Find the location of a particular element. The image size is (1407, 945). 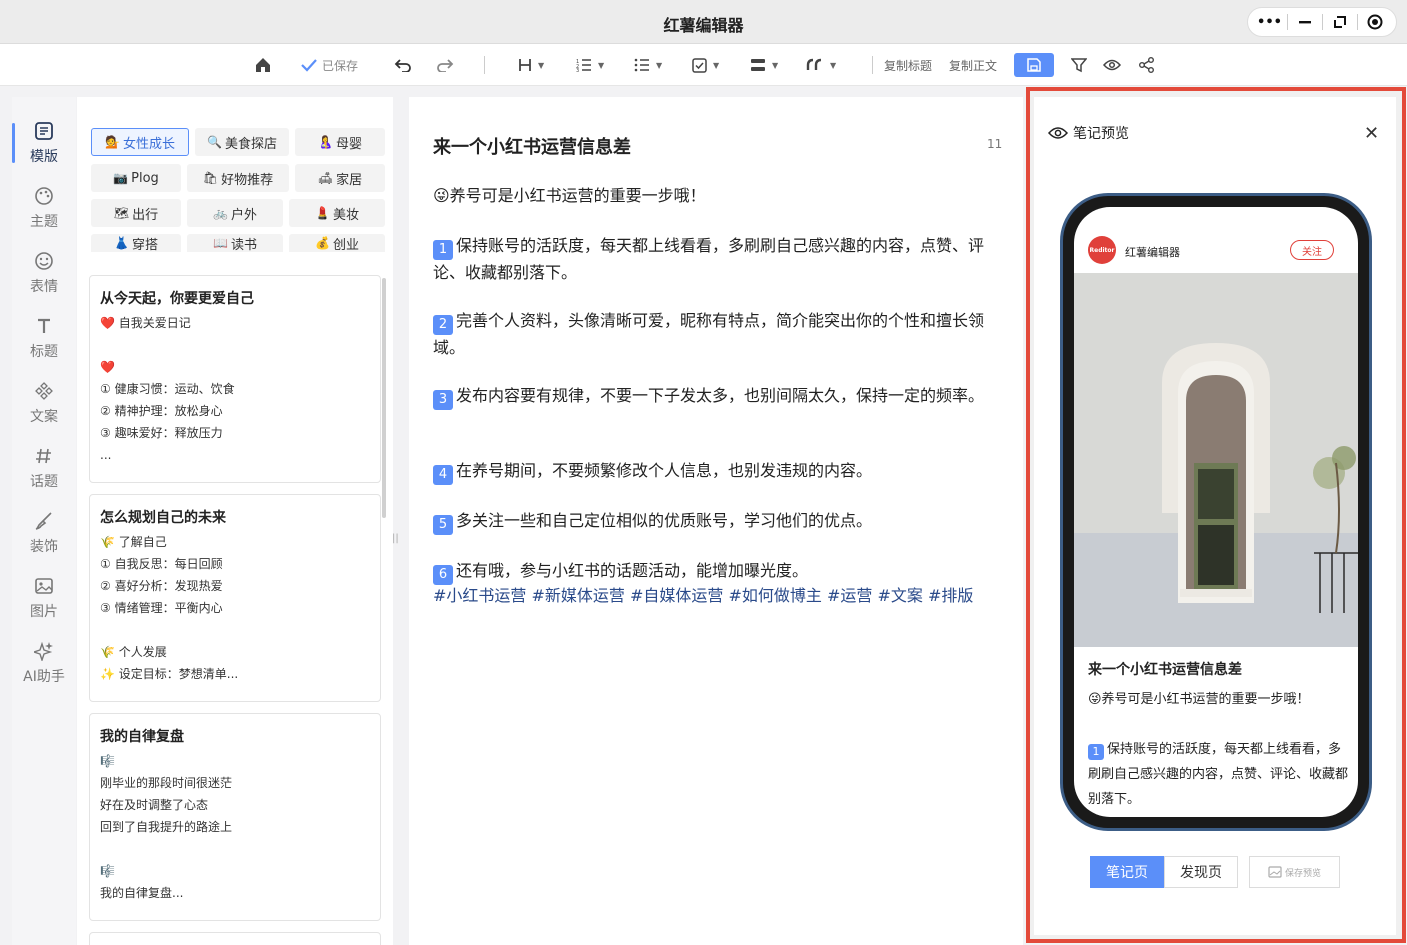

share-icon is located at coordinates (1147, 65).